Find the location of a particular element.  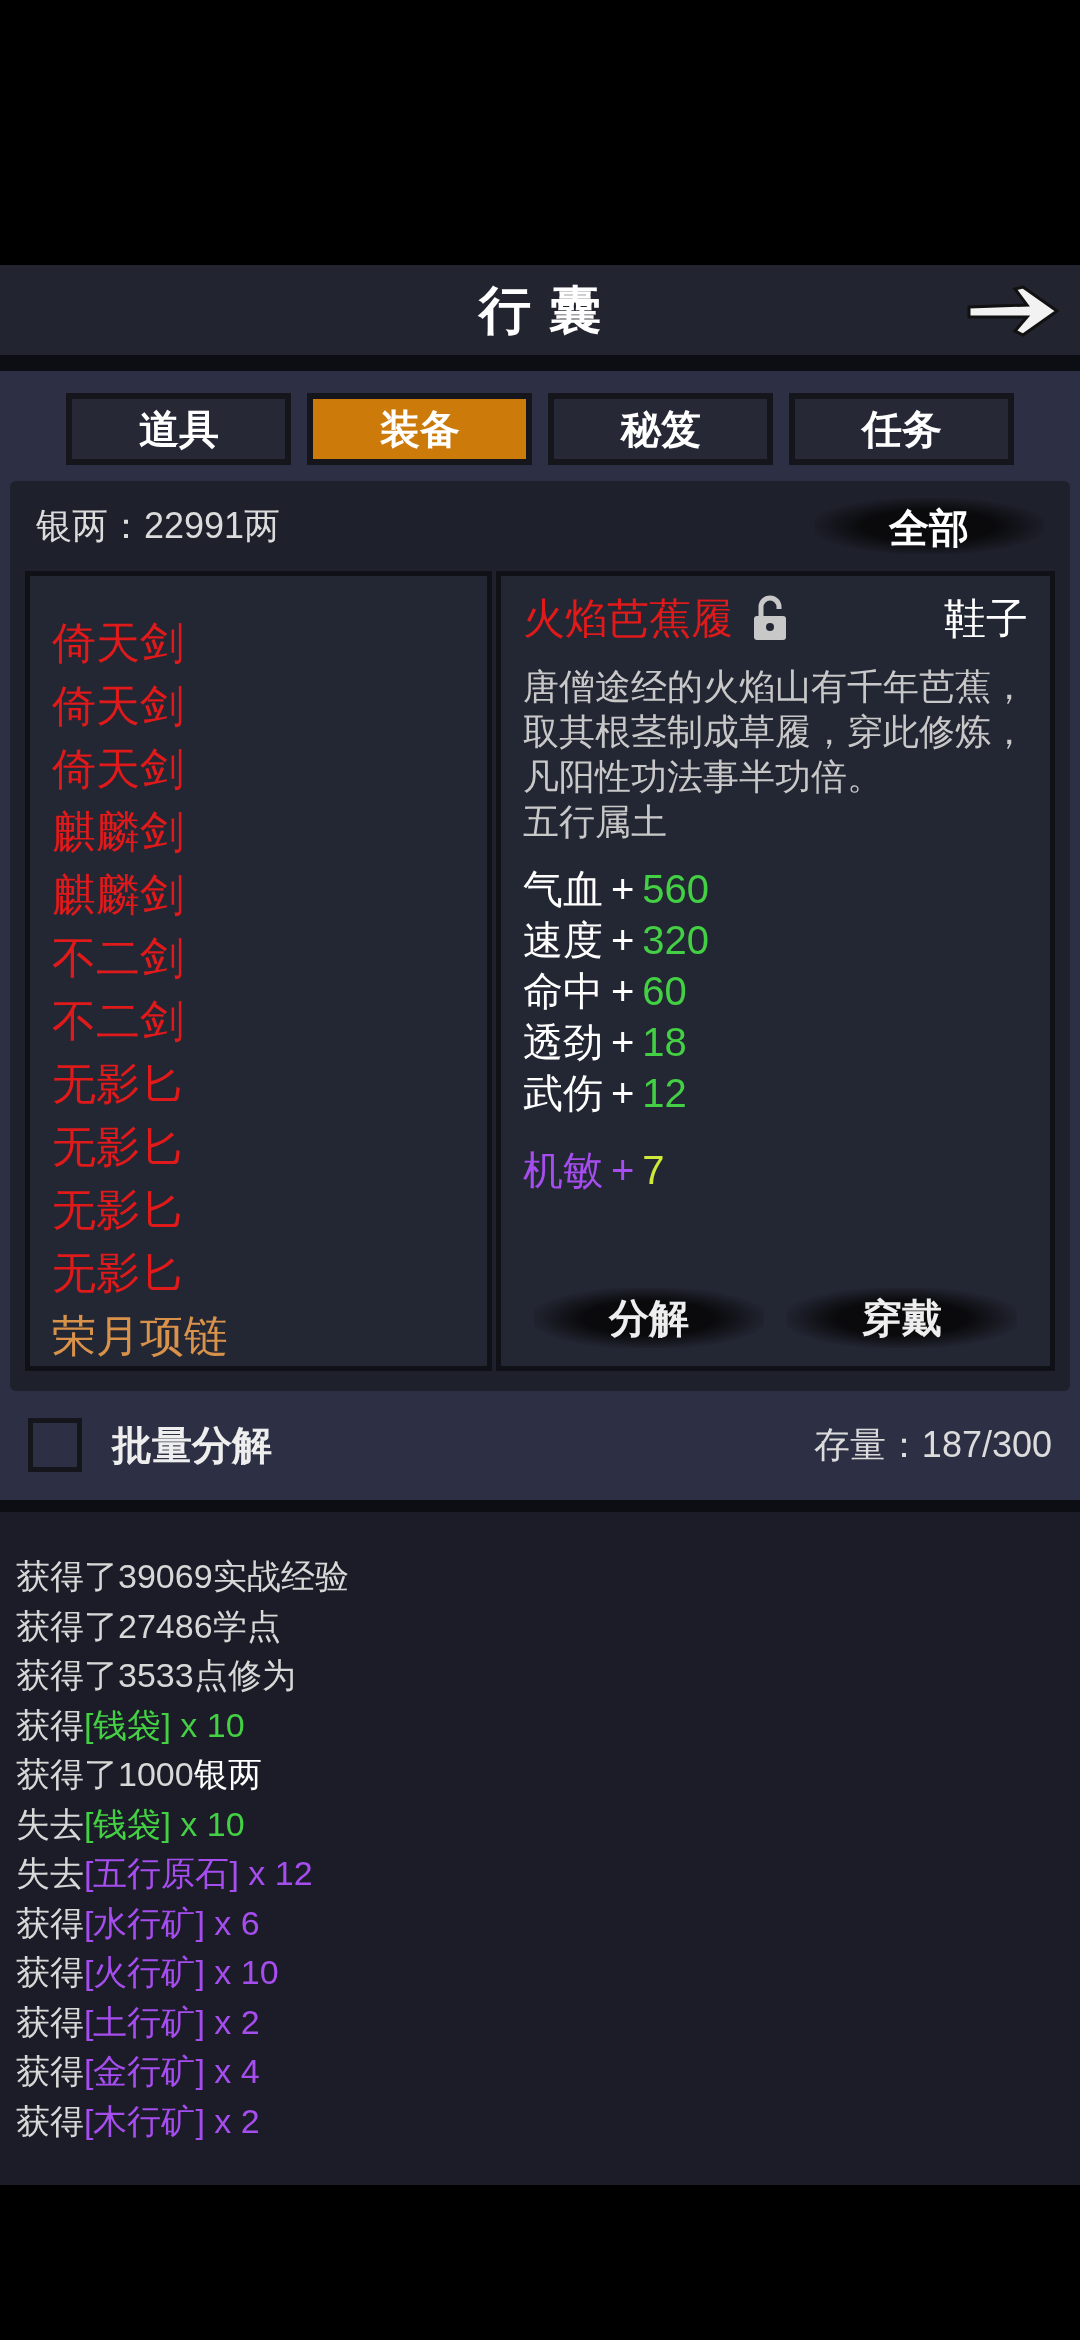

item-element: 五行属土 is located at coordinates (595, 822).